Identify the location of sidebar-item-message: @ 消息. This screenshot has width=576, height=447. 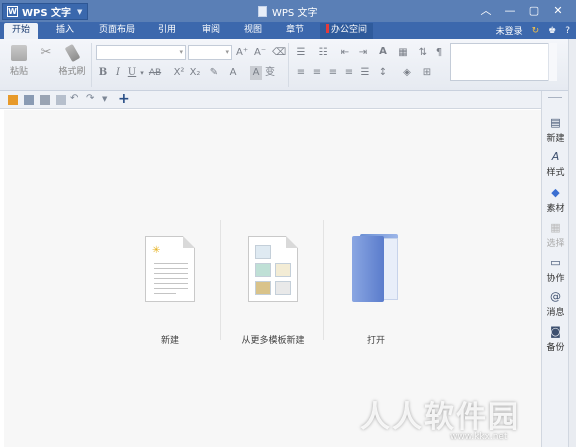
(555, 304).